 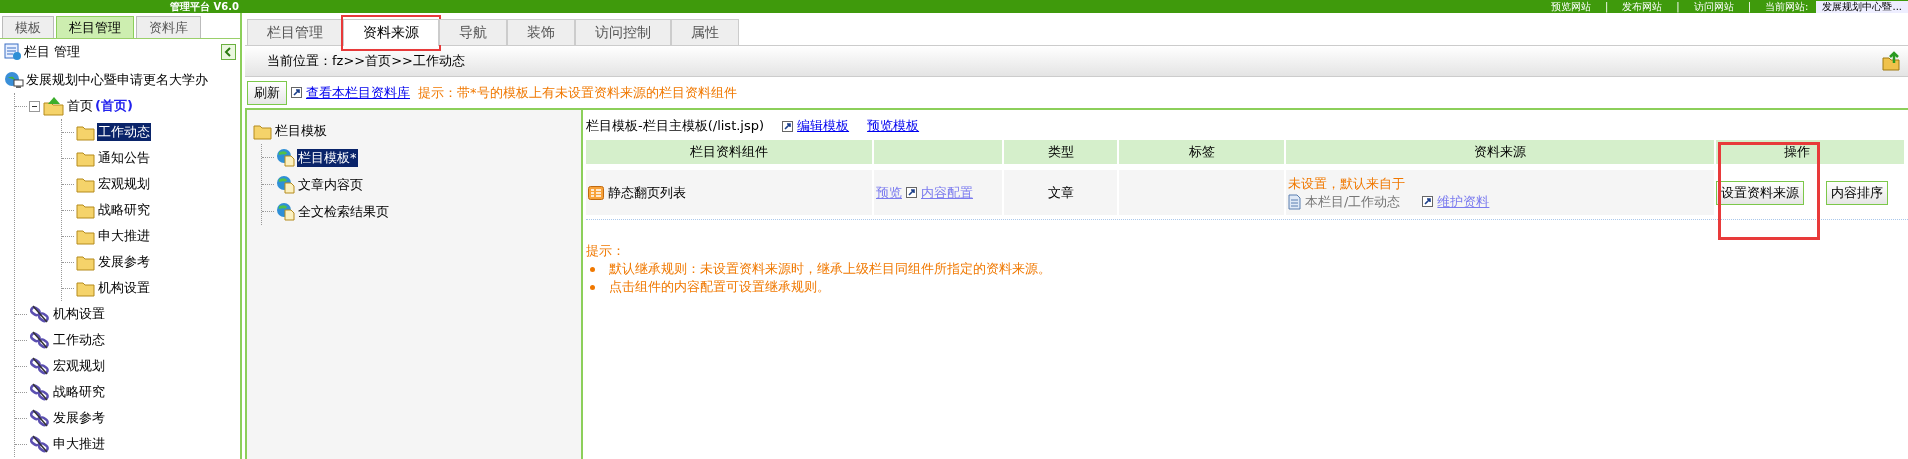 What do you see at coordinates (1891, 61) in the screenshot?
I see `folder-up-icon` at bounding box center [1891, 61].